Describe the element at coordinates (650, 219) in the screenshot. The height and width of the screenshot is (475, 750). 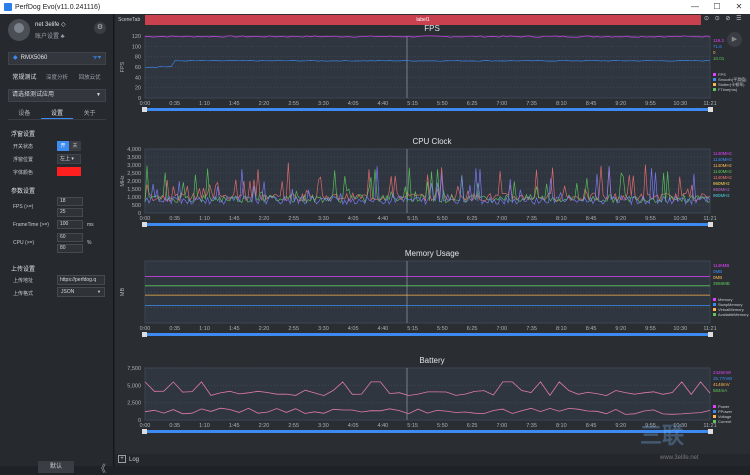
I see `x-tick-label: 9:55` at that location.